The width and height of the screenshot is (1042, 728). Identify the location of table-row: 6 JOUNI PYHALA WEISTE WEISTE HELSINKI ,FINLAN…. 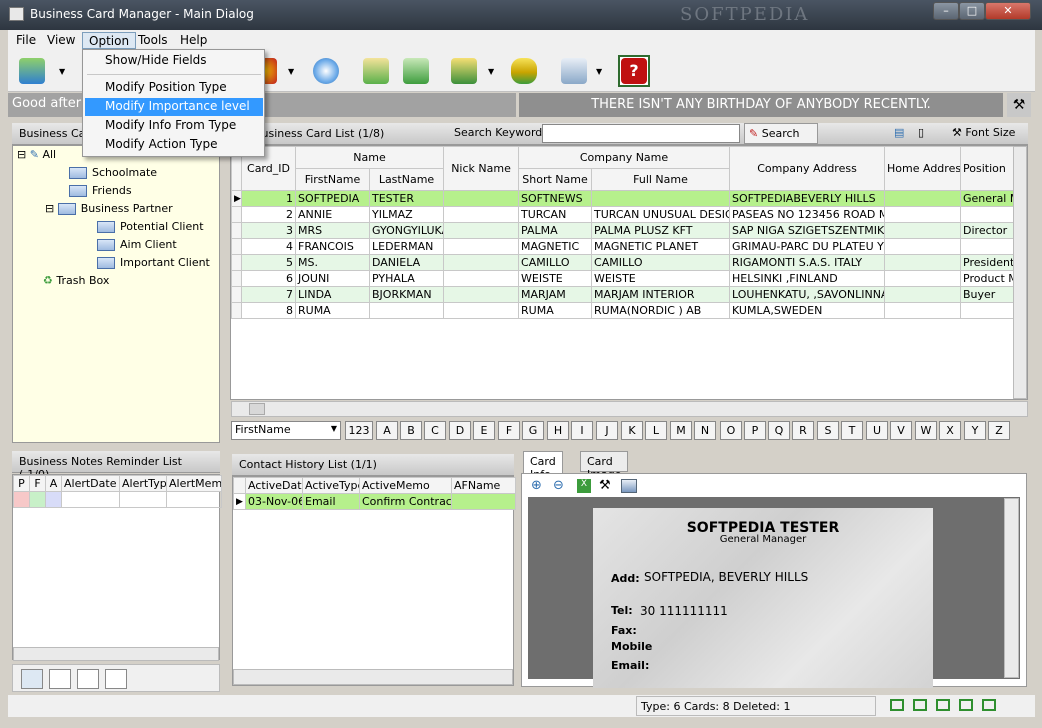
(629, 278).